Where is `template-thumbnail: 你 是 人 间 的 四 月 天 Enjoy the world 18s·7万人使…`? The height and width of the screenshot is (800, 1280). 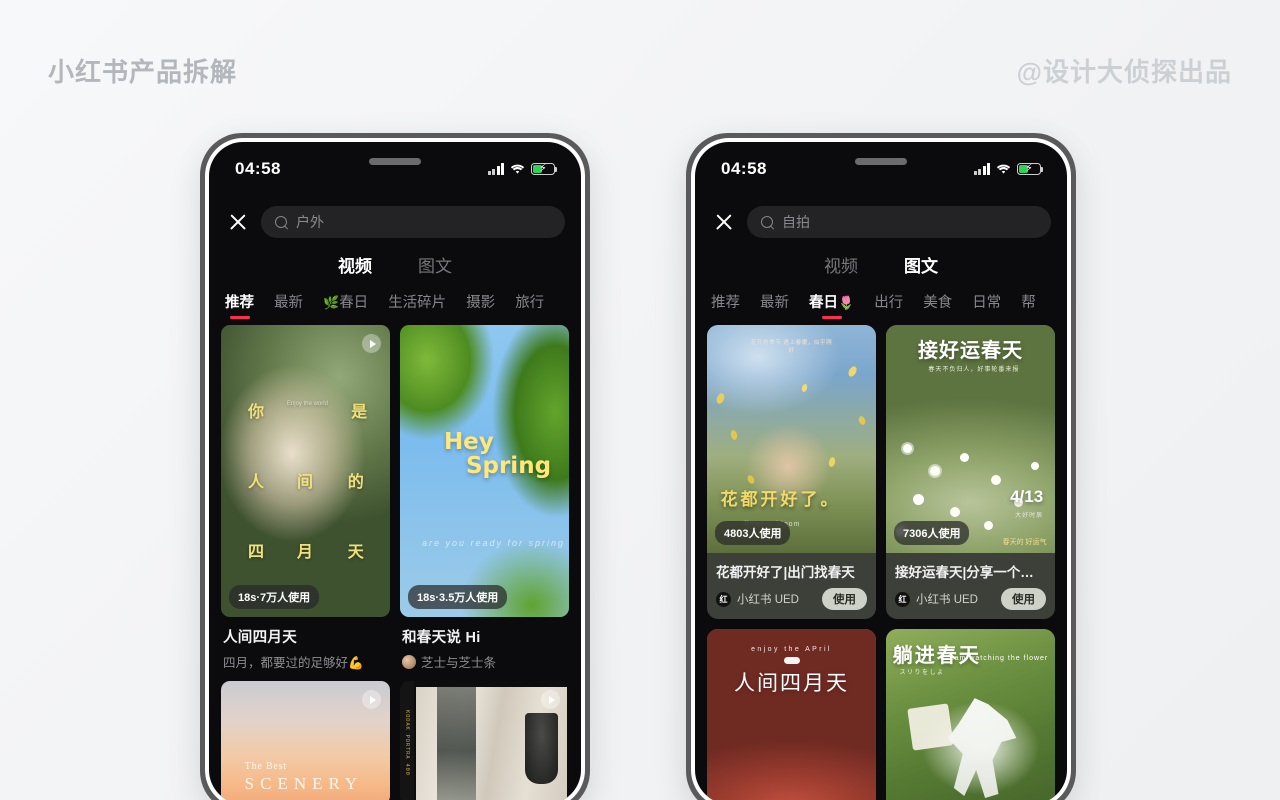 template-thumbnail: 你 是 人 间 的 四 月 天 Enjoy the world 18s·7万人使… is located at coordinates (305, 471).